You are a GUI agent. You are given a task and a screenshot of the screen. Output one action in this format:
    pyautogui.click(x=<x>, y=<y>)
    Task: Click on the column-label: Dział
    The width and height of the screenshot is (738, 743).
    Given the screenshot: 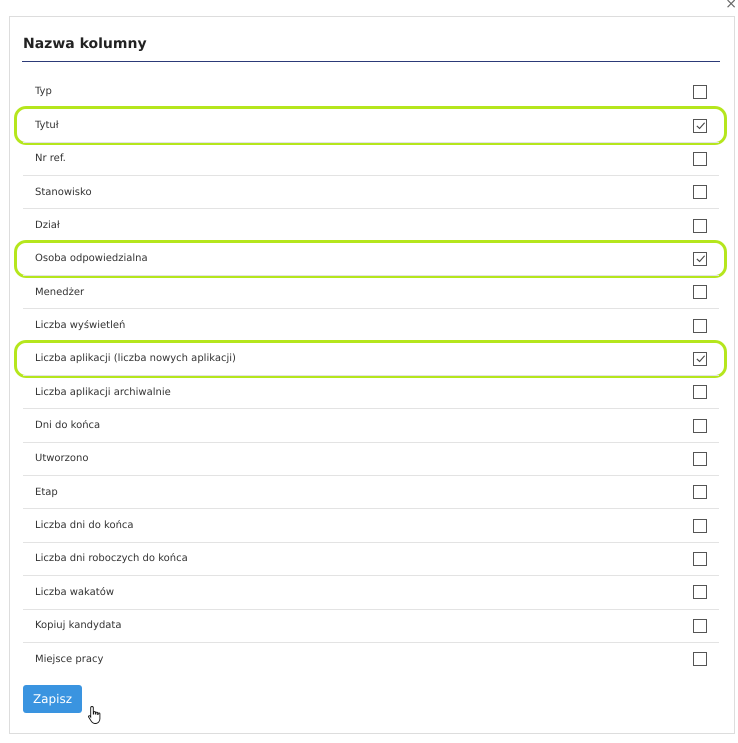 What is the action you would take?
    pyautogui.click(x=47, y=226)
    